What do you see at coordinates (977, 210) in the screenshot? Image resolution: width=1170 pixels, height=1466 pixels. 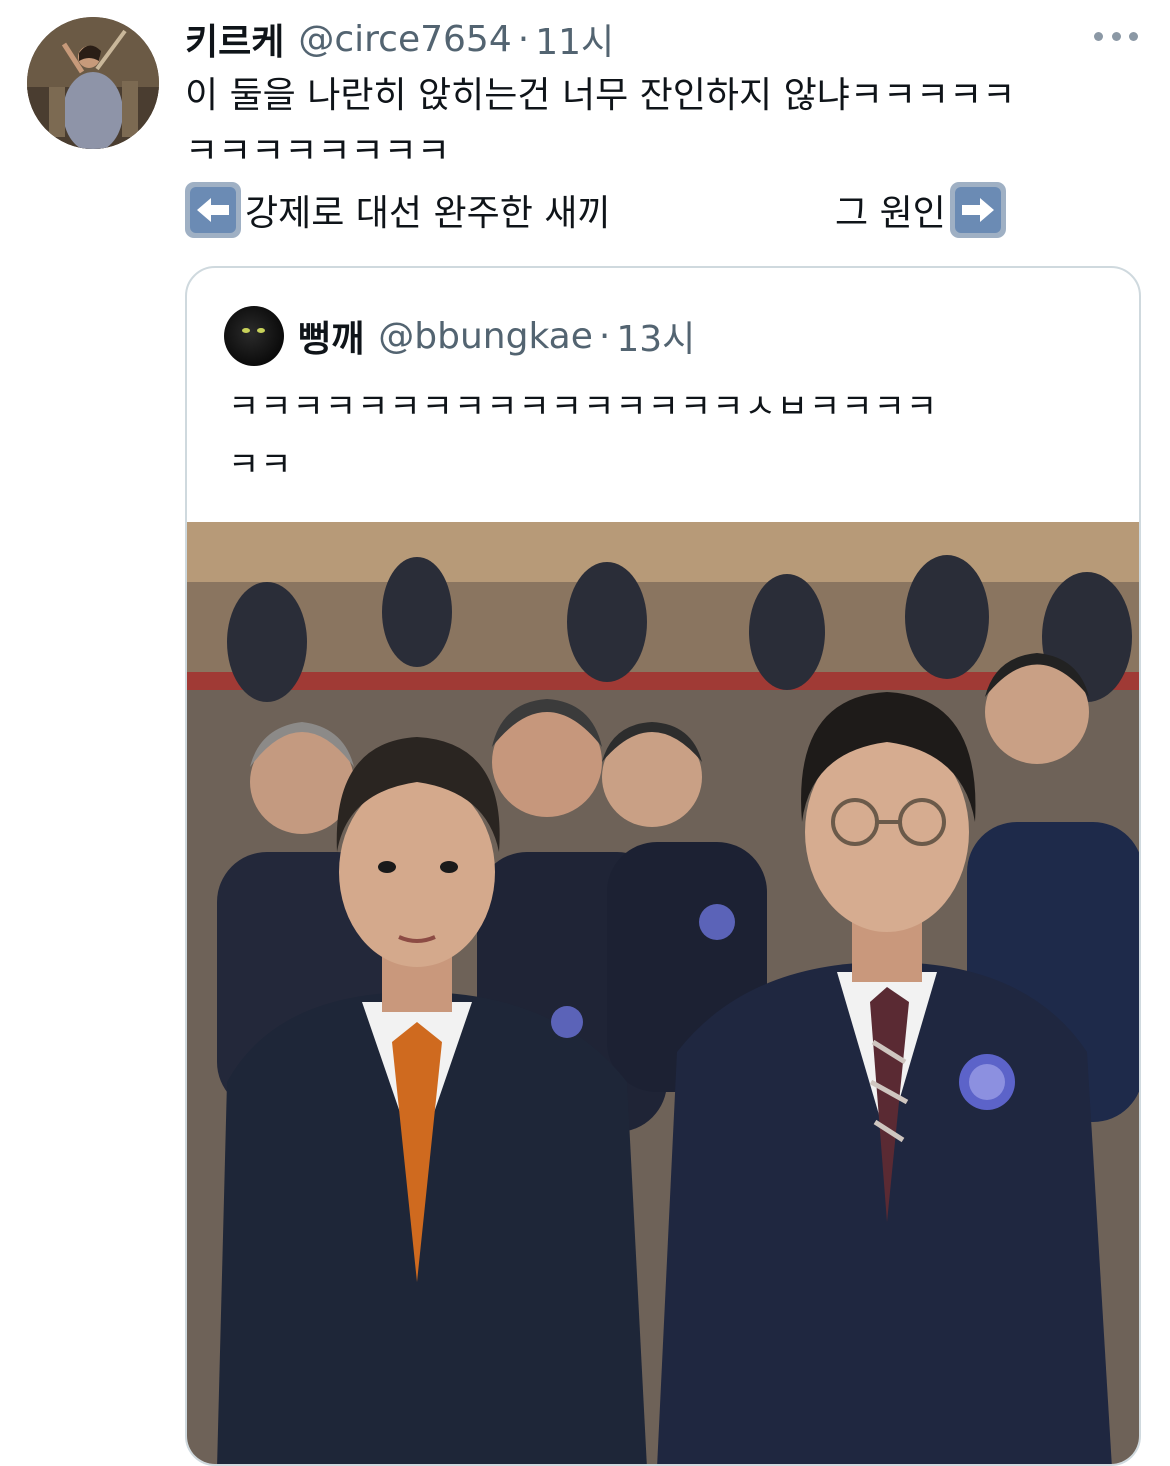 I see `right-arrow-emoji` at bounding box center [977, 210].